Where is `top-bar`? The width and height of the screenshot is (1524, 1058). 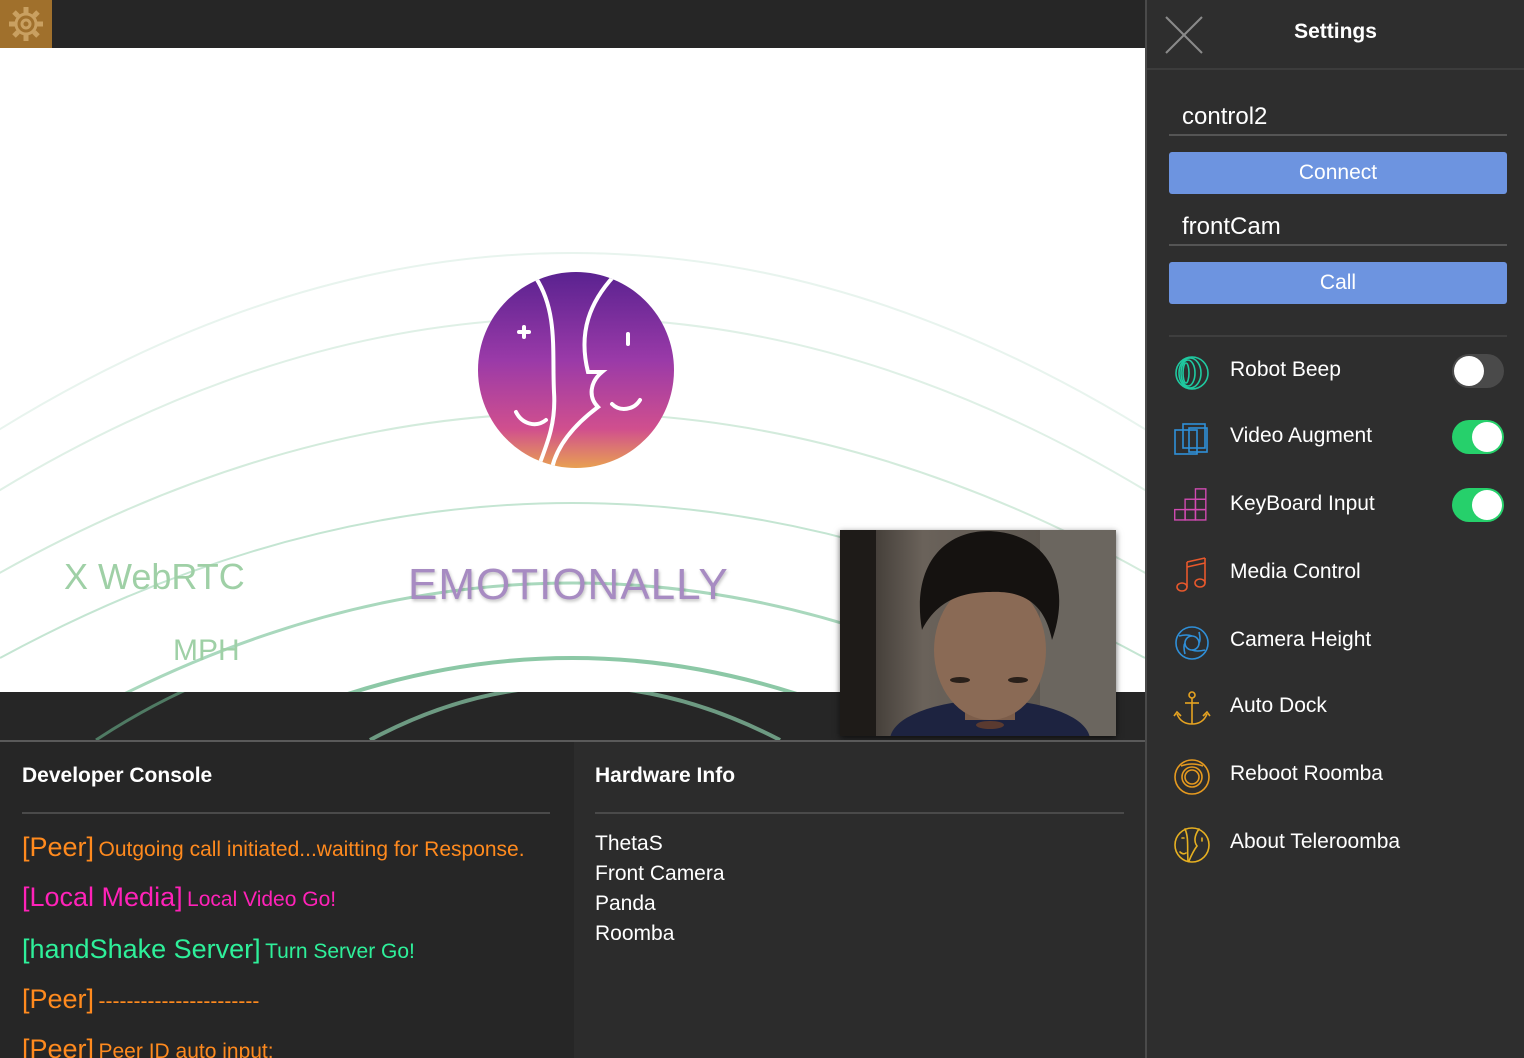
top-bar is located at coordinates (572, 24).